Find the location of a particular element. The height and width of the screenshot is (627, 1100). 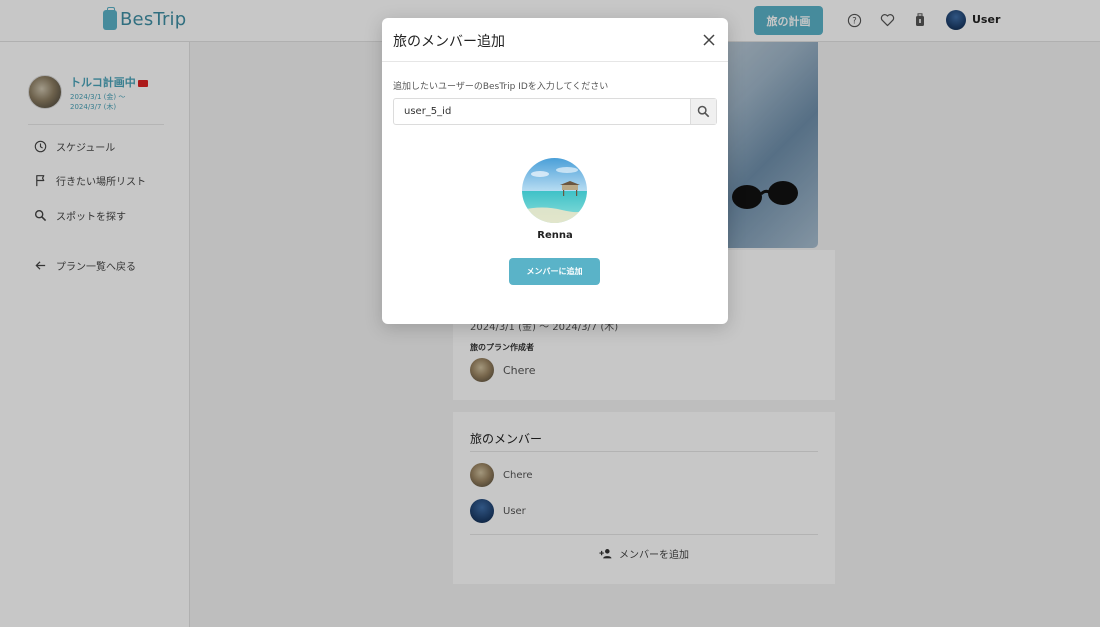

search-icon is located at coordinates (703, 111).